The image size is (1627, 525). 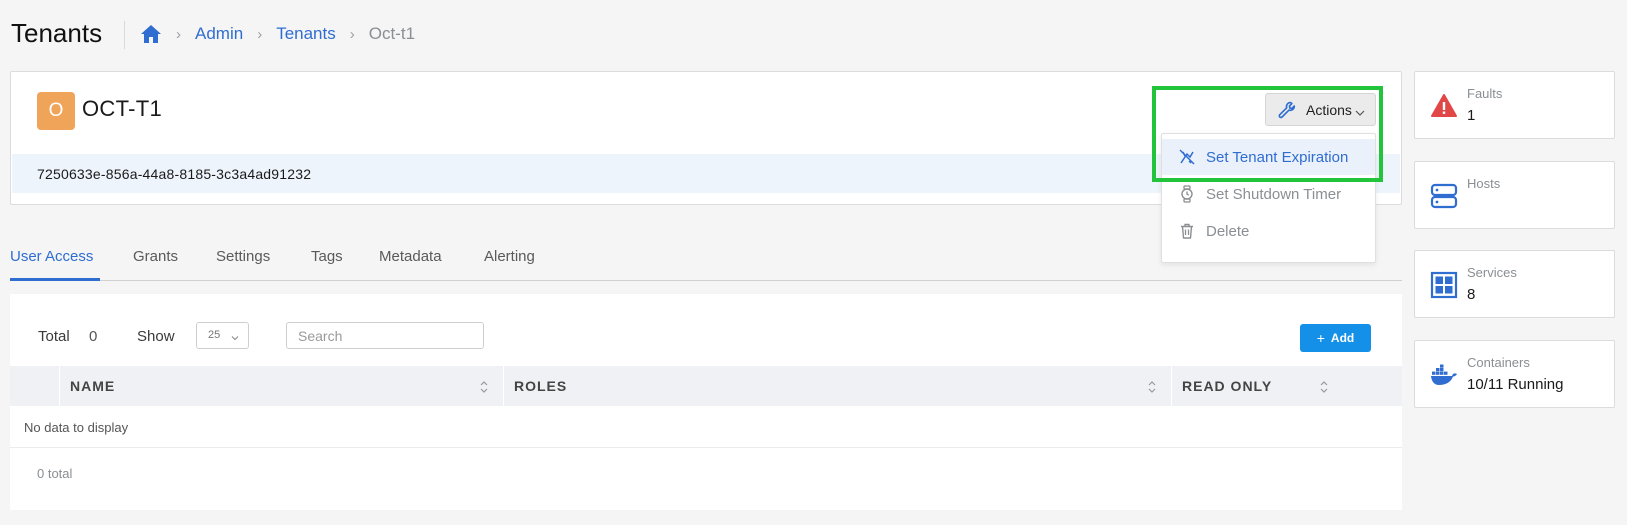 I want to click on breadcrumb: › Admin › Tenants › Oct-t1, so click(x=277, y=34).